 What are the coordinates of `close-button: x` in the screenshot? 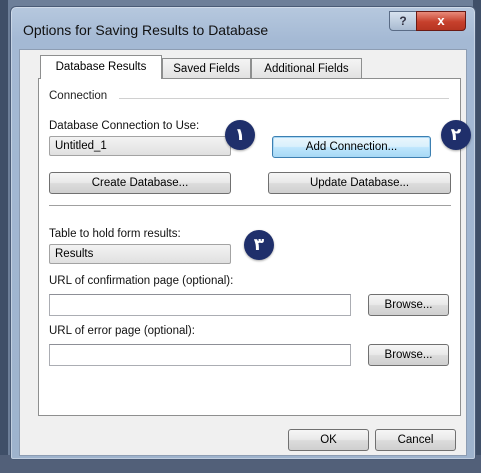 It's located at (441, 21).